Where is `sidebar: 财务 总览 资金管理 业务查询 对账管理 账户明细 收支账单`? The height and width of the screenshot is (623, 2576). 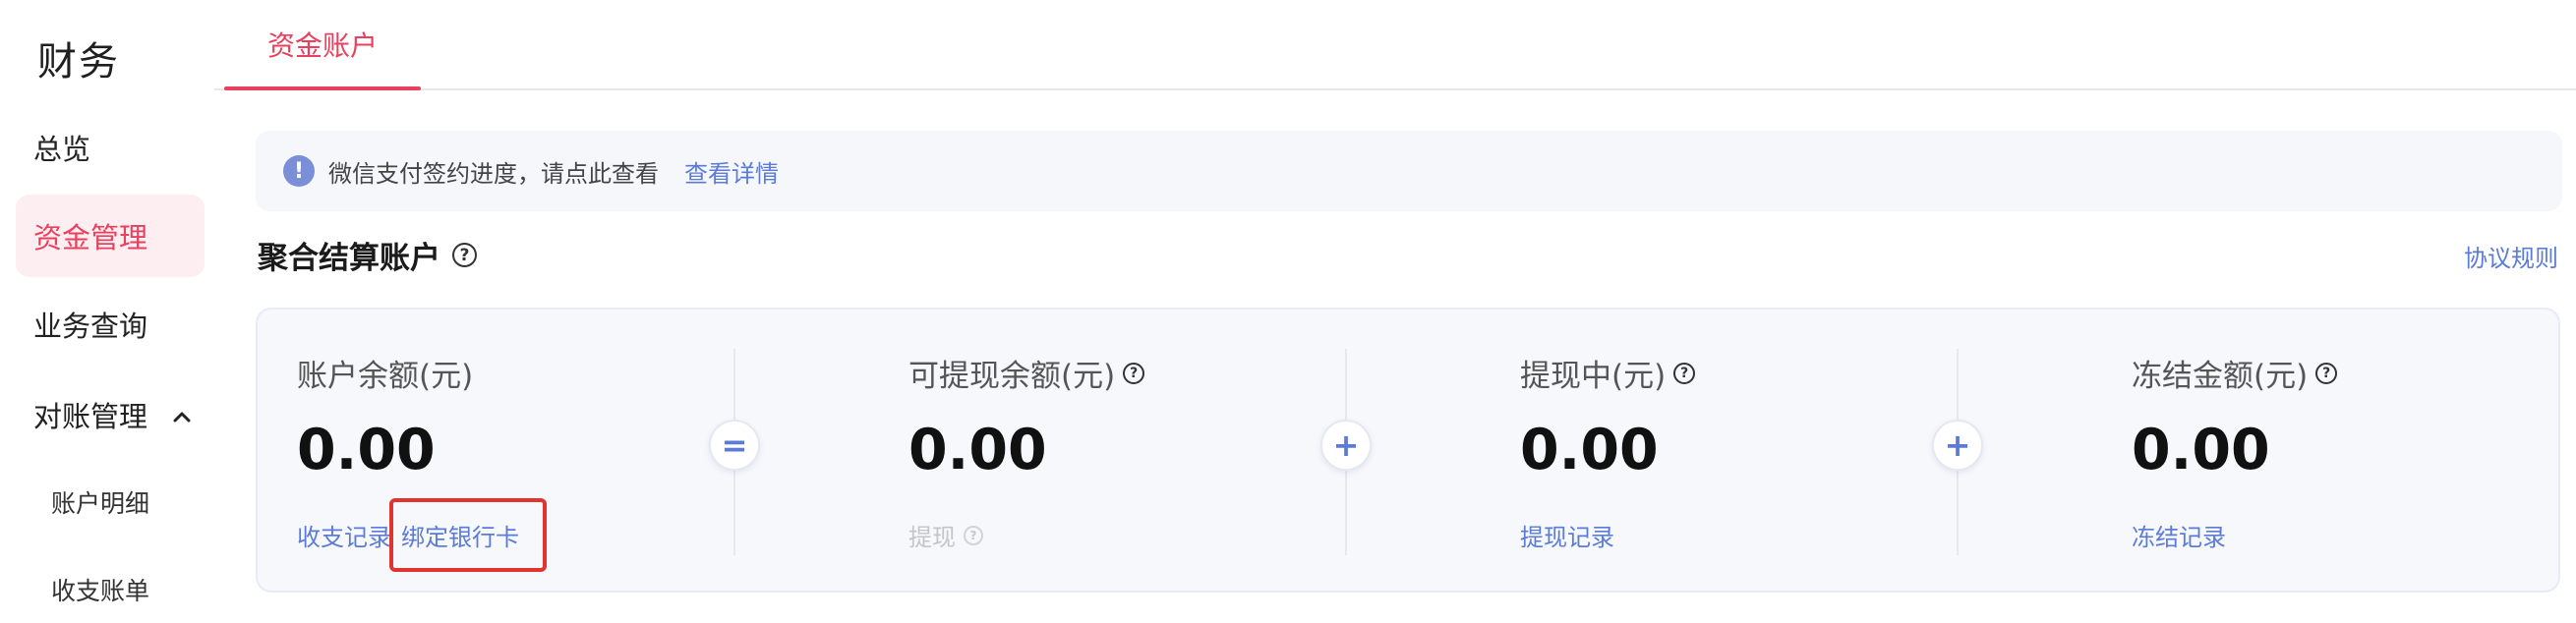
sidebar: 财务 总览 资金管理 业务查询 对账管理 账户明细 收支账单 is located at coordinates (107, 311).